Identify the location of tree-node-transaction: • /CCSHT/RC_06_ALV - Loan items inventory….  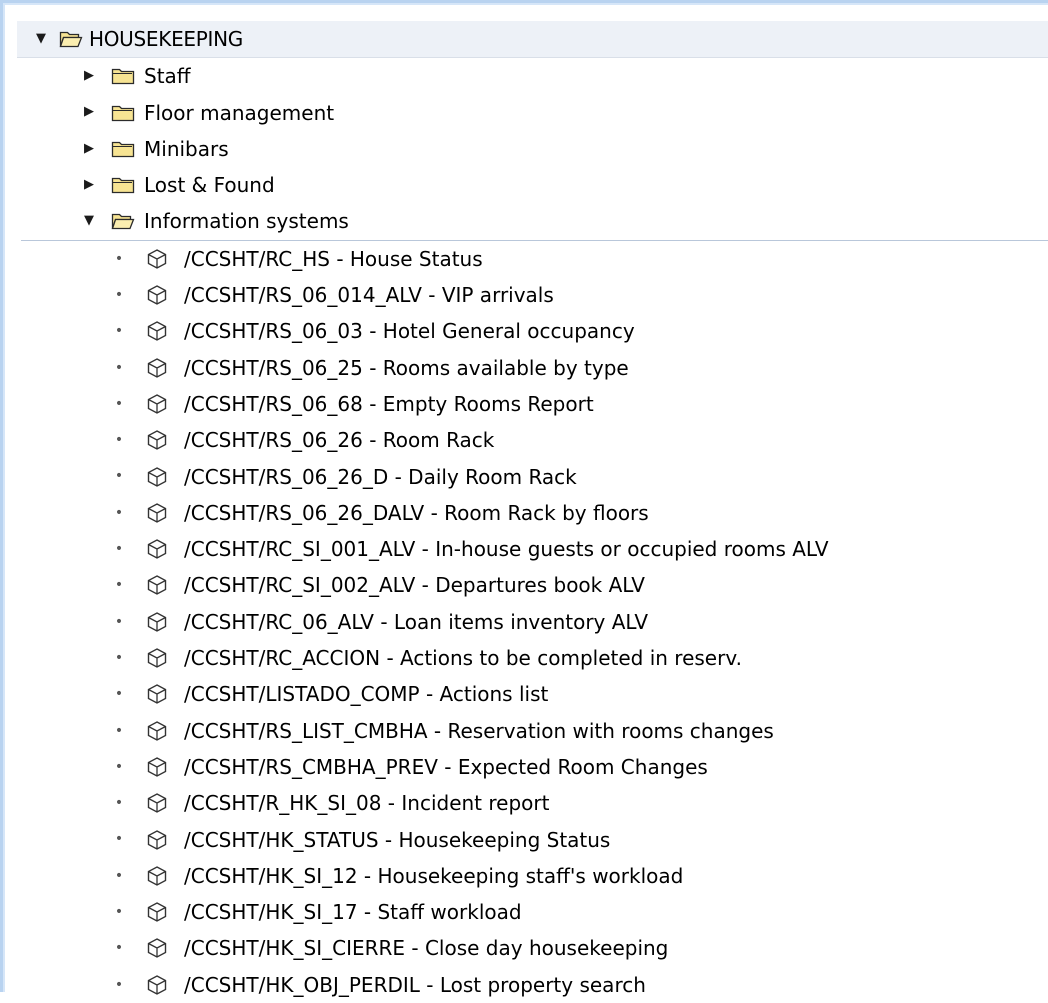
(534, 622).